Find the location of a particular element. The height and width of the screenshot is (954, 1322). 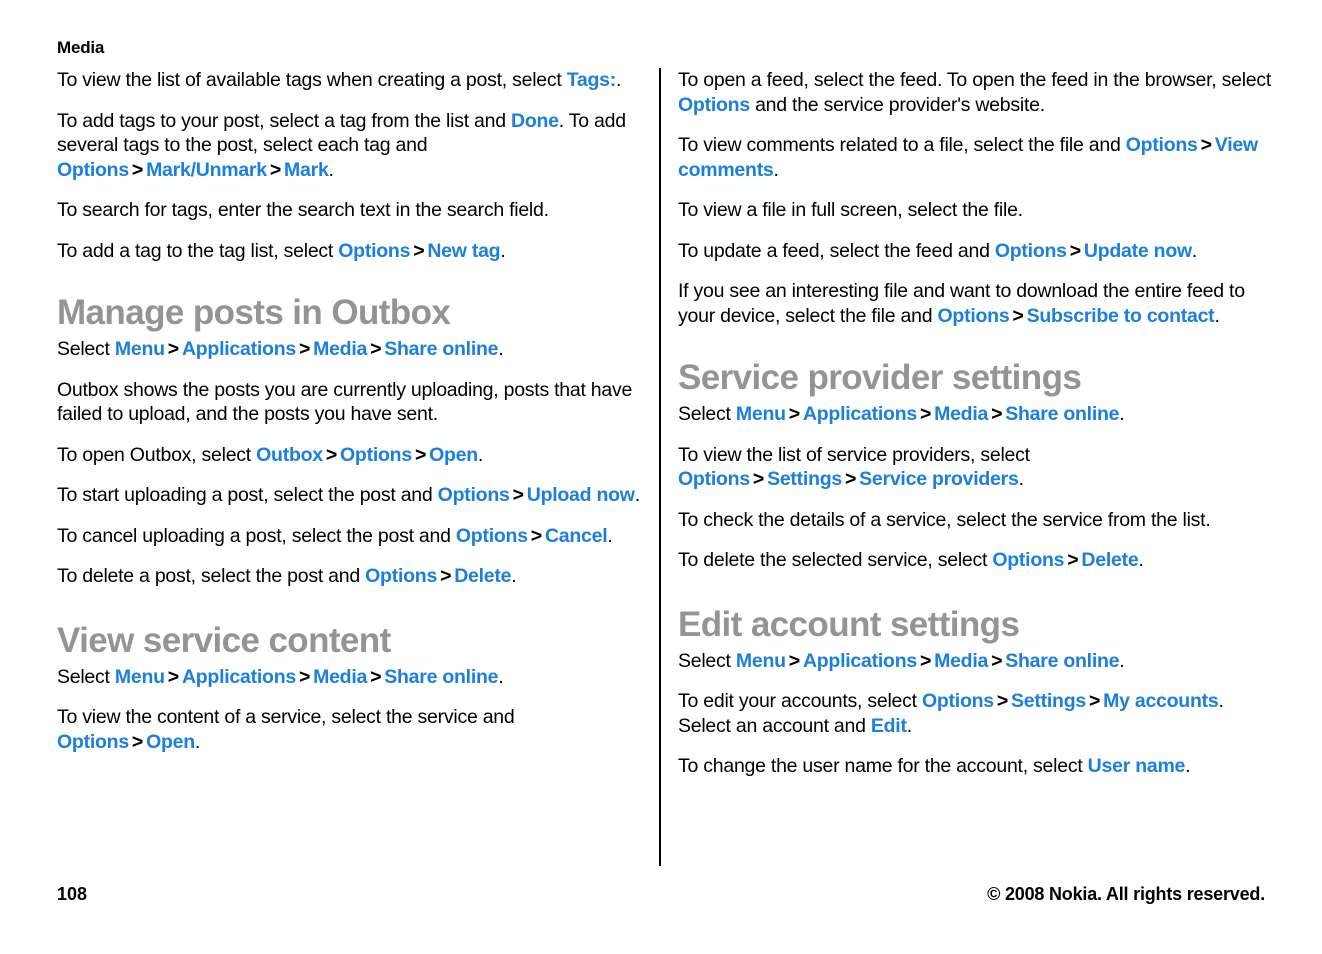

ui-keyword: Share online is located at coordinates (1062, 414).